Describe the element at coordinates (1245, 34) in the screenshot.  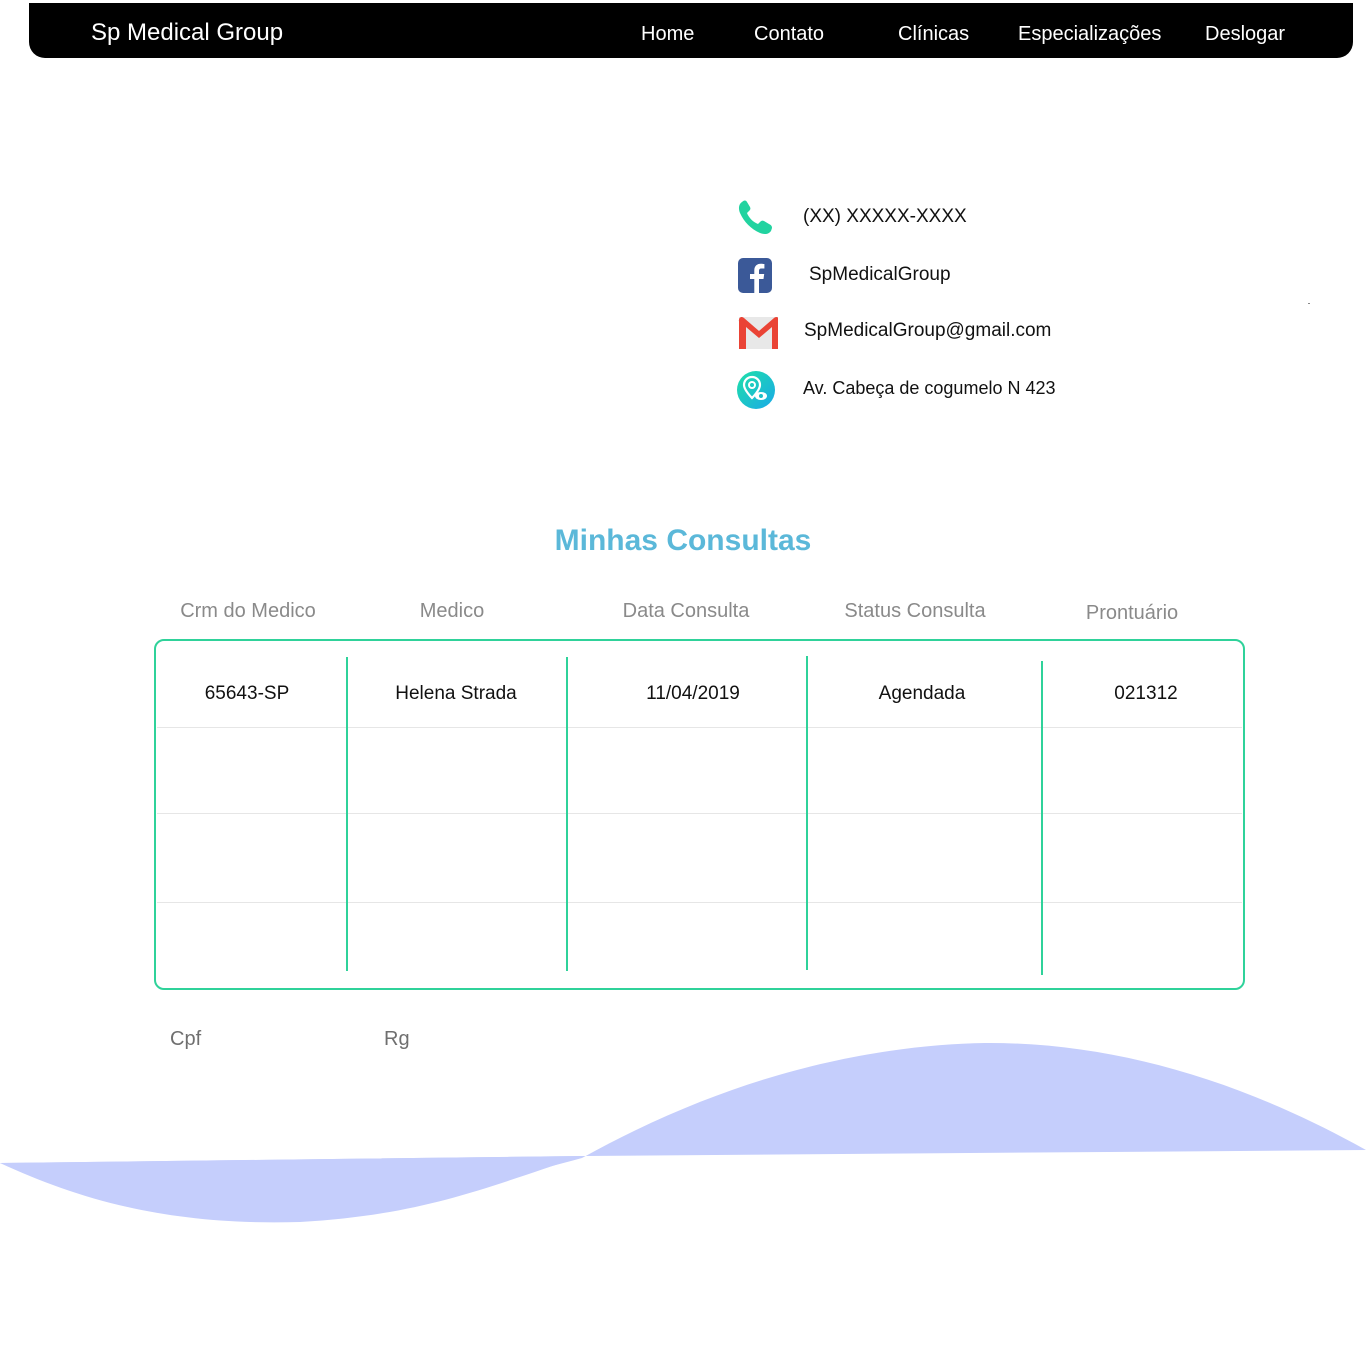
I see `nav-link-deslogar: Deslogar` at that location.